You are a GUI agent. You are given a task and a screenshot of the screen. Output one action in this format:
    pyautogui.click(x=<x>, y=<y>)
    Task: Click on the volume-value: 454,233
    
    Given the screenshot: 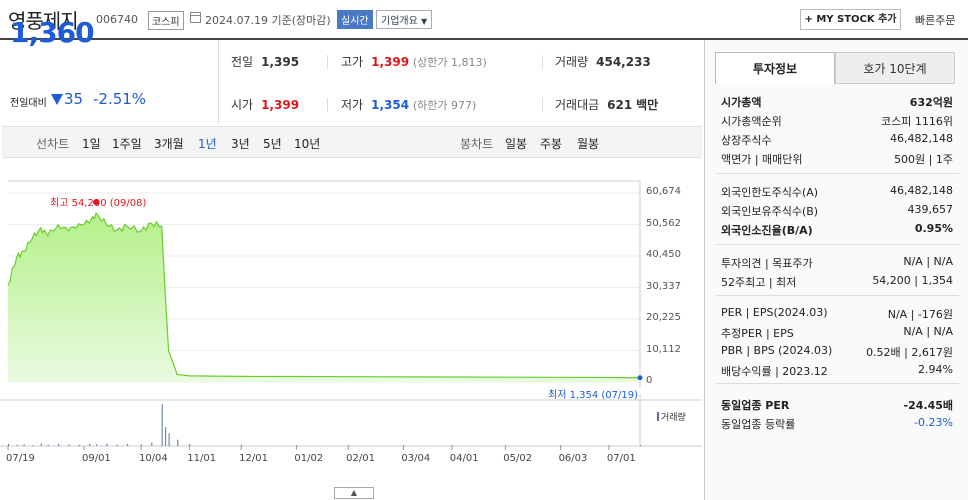 What is the action you would take?
    pyautogui.click(x=623, y=62)
    